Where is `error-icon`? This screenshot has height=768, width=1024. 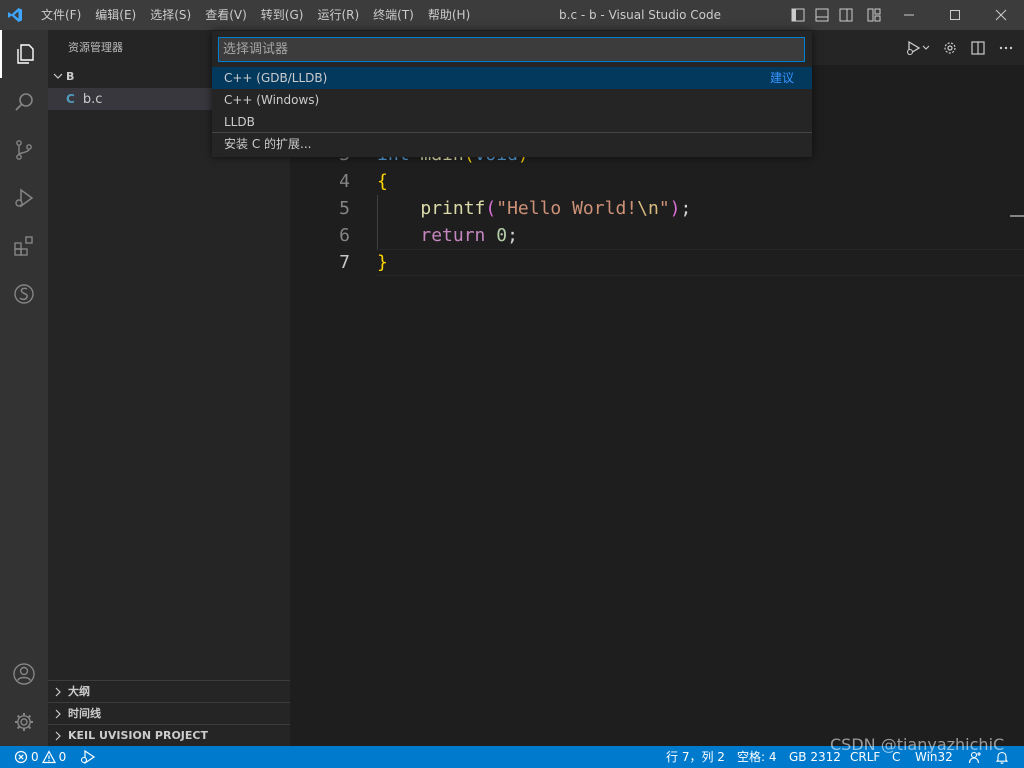
error-icon is located at coordinates (21, 757).